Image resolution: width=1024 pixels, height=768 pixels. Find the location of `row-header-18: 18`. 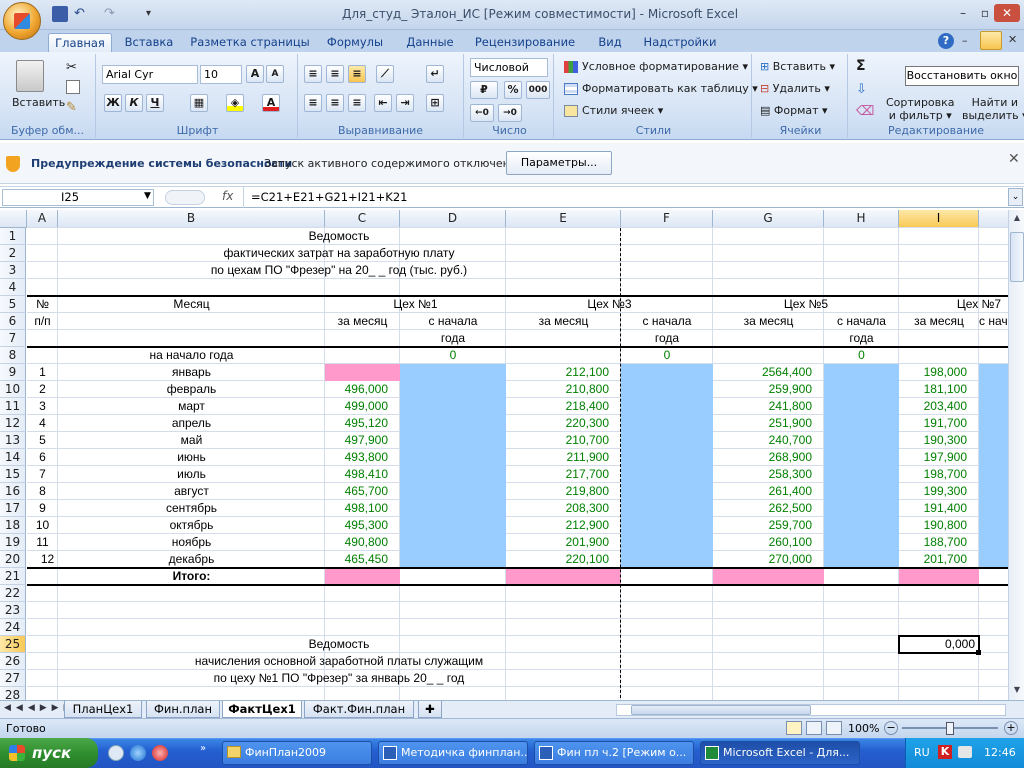

row-header-18: 18 is located at coordinates (13, 525).